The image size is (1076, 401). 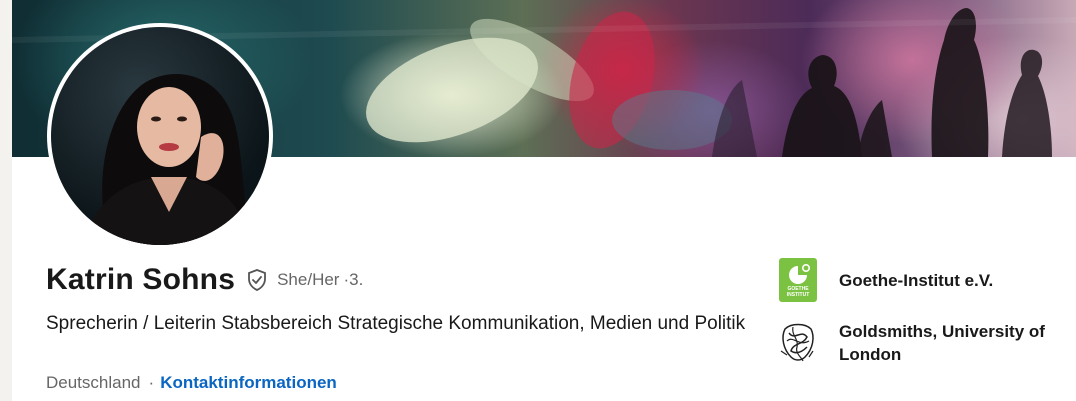 What do you see at coordinates (93, 382) in the screenshot?
I see `profile-location: Deutschland` at bounding box center [93, 382].